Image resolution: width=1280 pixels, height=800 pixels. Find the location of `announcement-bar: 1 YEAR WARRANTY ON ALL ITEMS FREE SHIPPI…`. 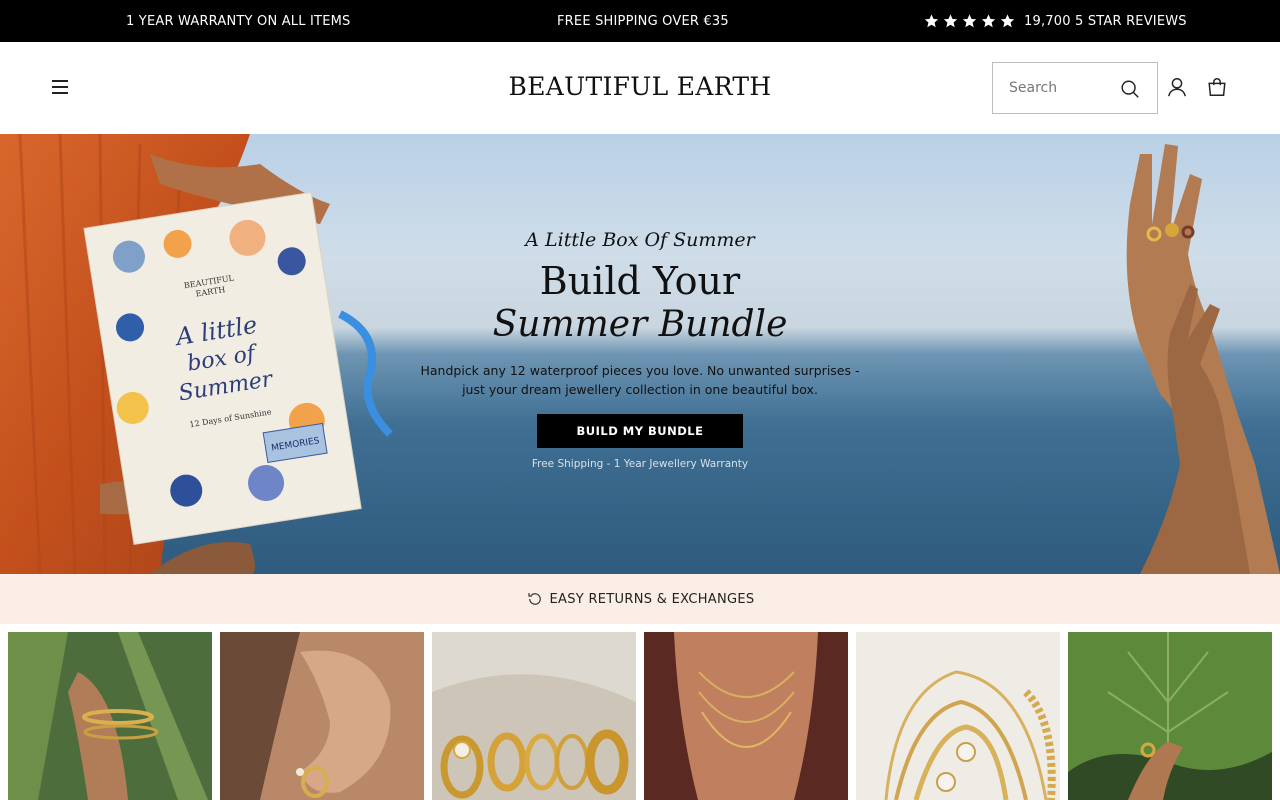

announcement-bar: 1 YEAR WARRANTY ON ALL ITEMS FREE SHIPPI… is located at coordinates (640, 21).